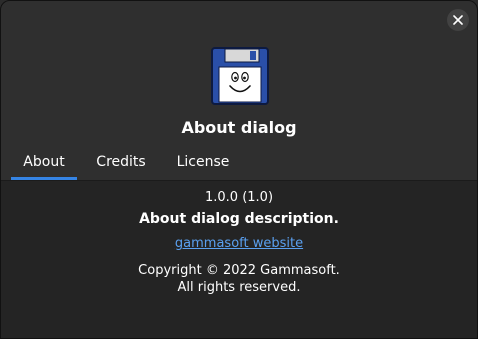  What do you see at coordinates (239, 219) in the screenshot?
I see `description-label: About dialog description.` at bounding box center [239, 219].